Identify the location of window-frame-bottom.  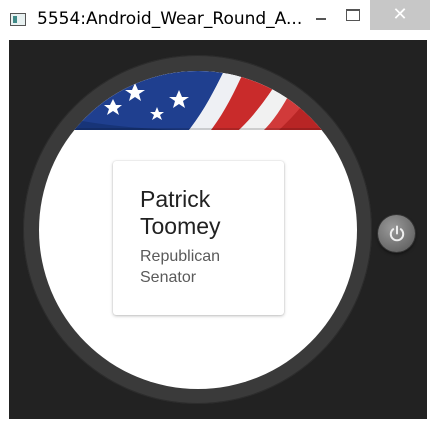
(218, 424).